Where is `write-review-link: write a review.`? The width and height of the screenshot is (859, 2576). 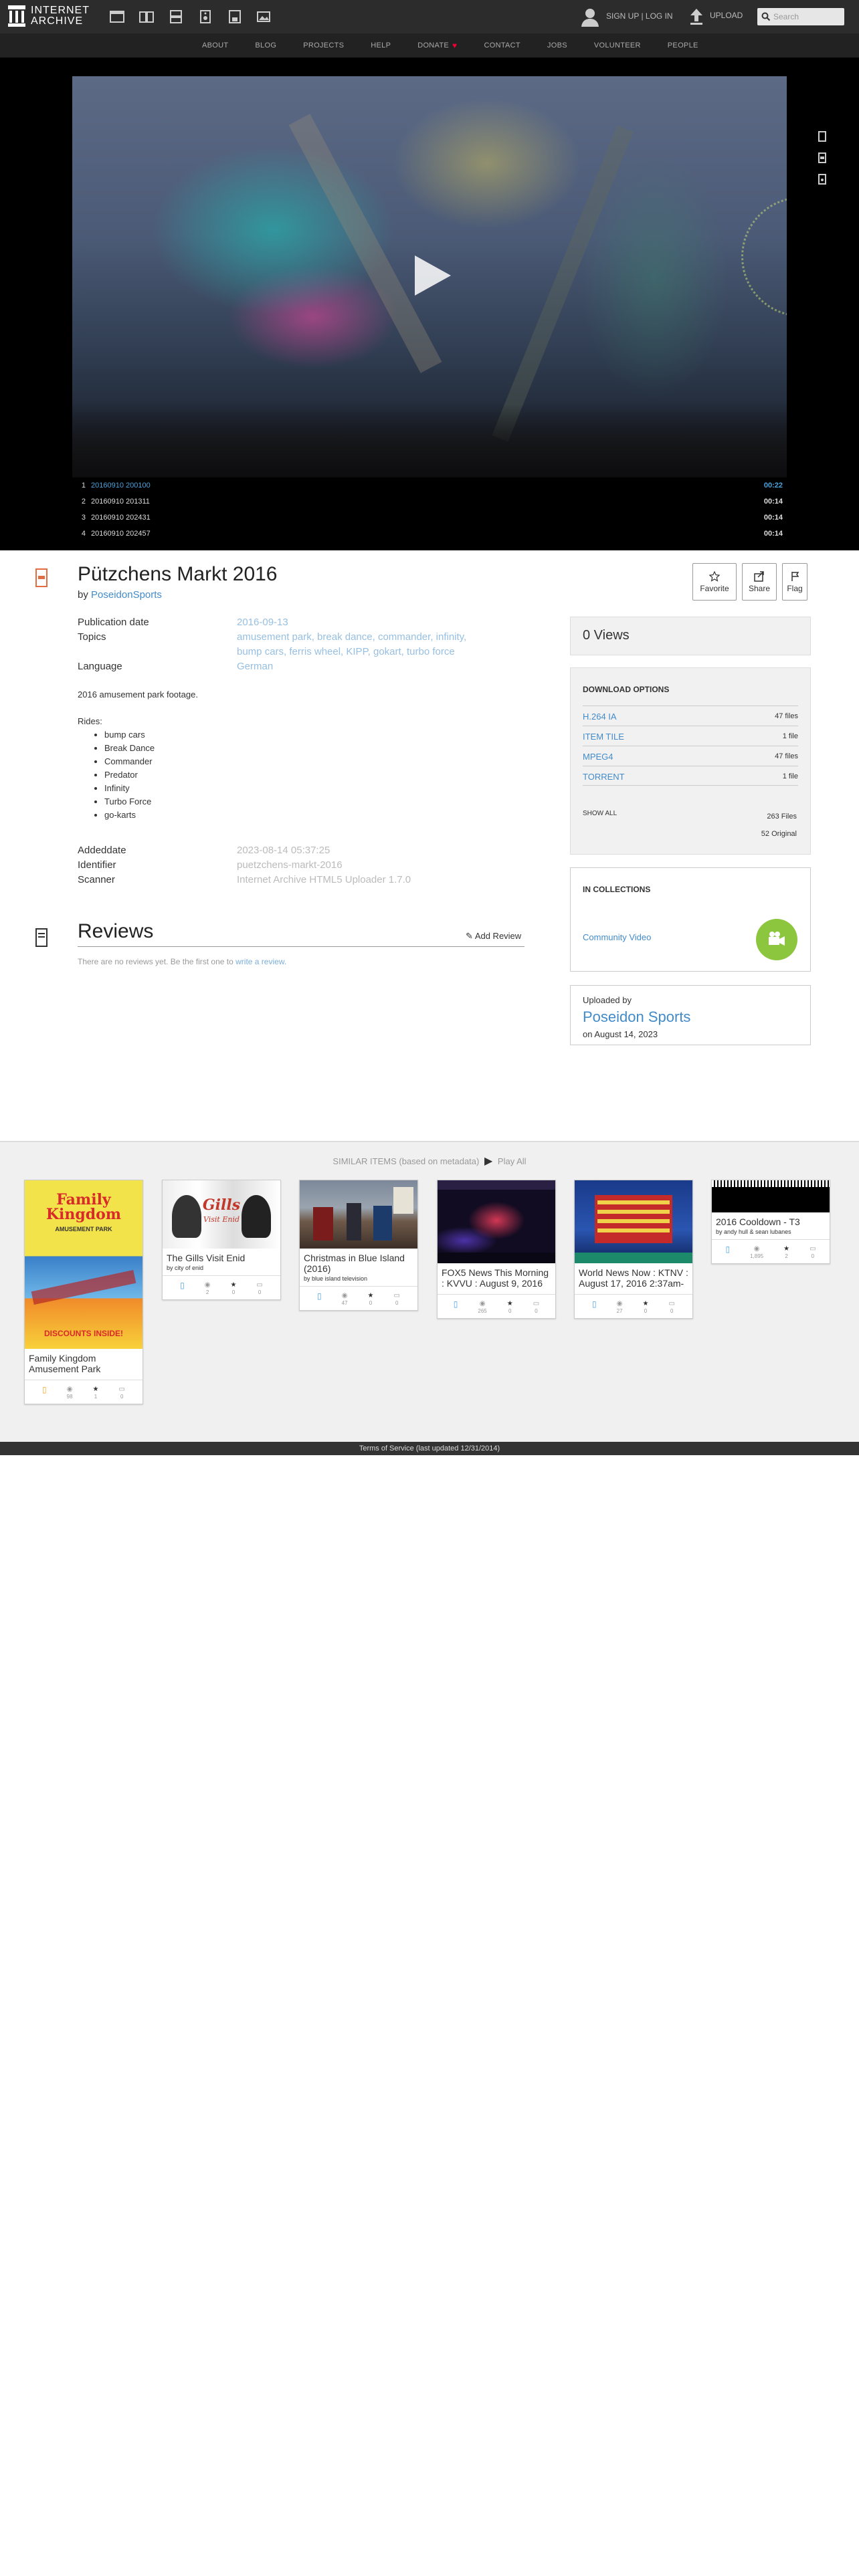 write-review-link: write a review. is located at coordinates (260, 961).